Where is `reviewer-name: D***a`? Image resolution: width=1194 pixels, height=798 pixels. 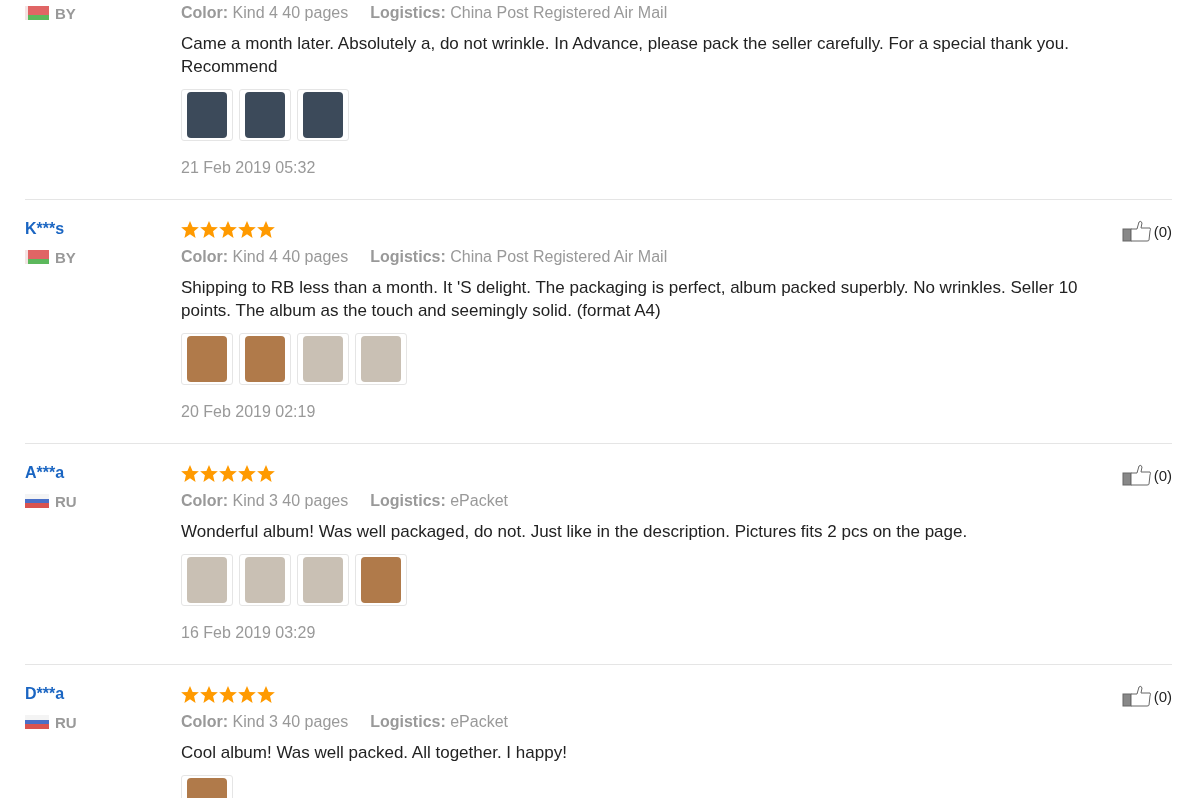 reviewer-name: D***a is located at coordinates (45, 694).